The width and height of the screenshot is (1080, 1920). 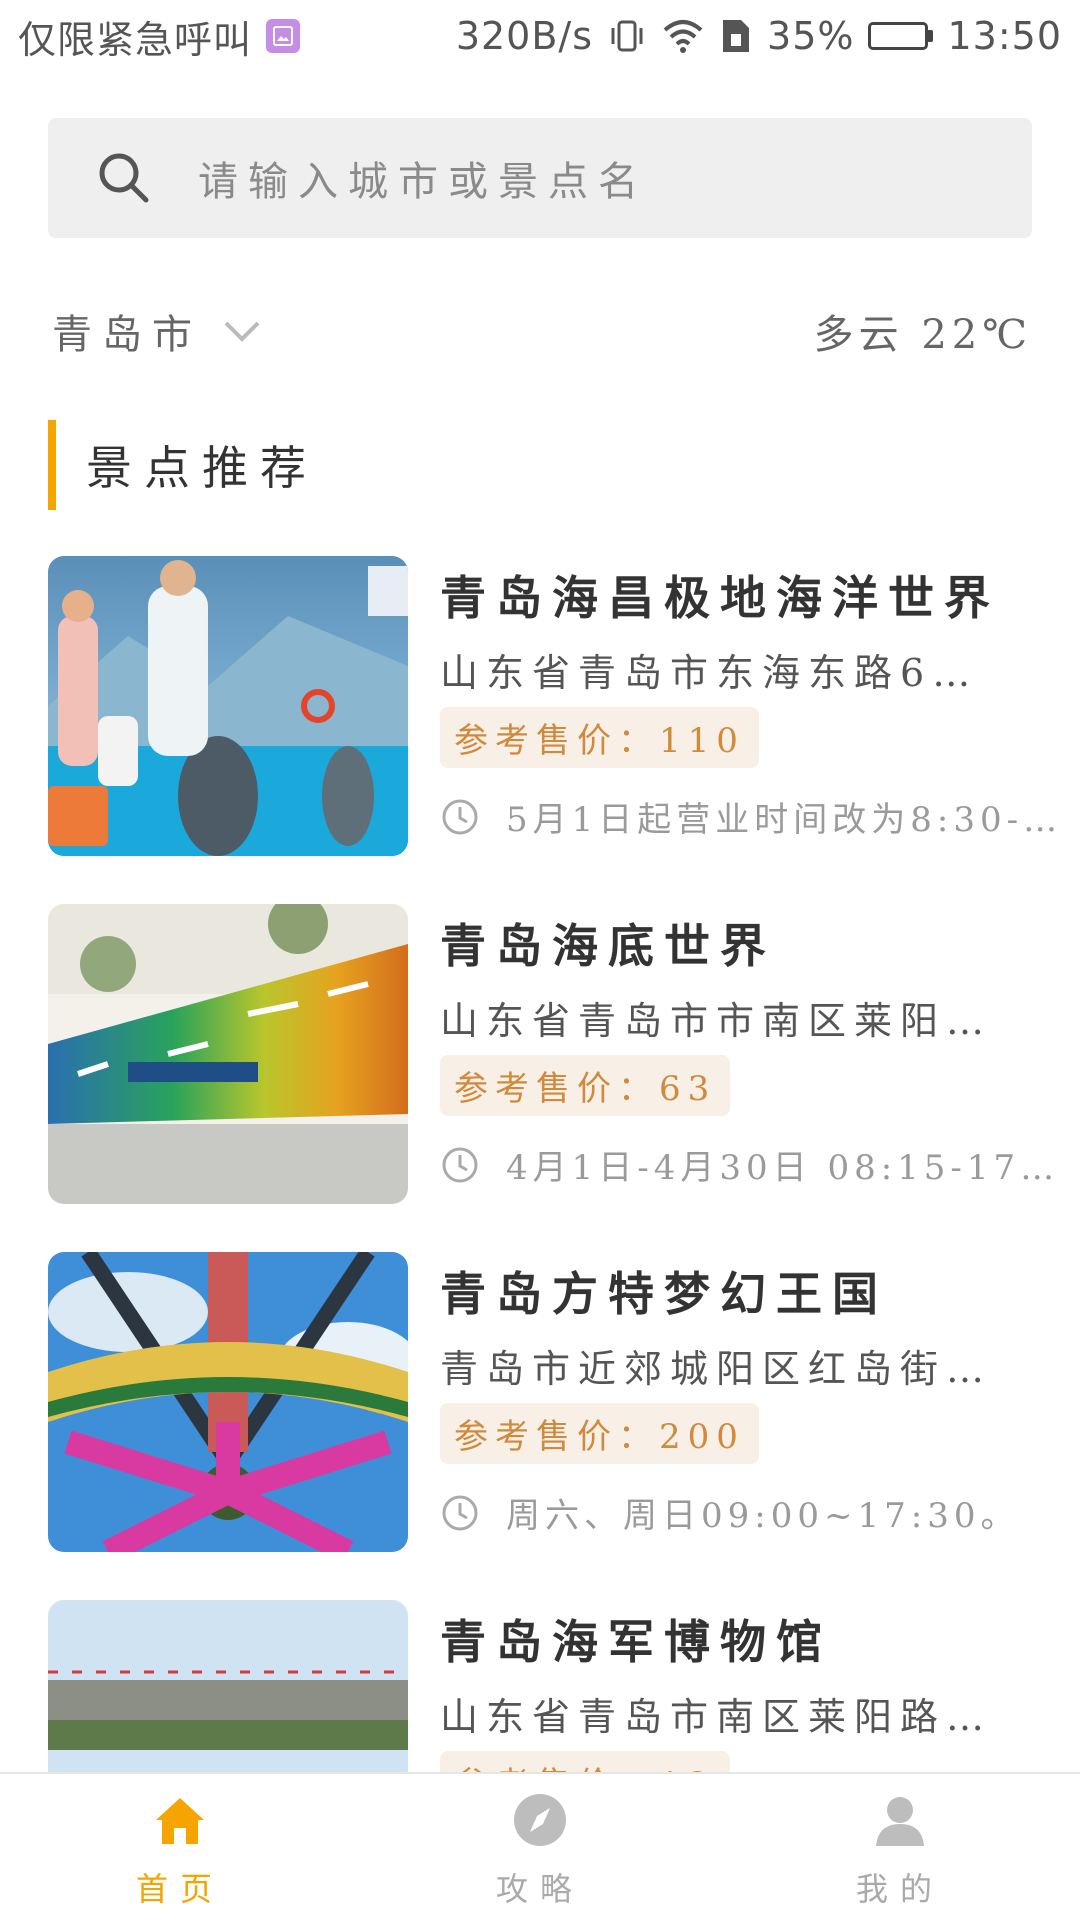 I want to click on vibrate-icon, so click(x=627, y=36).